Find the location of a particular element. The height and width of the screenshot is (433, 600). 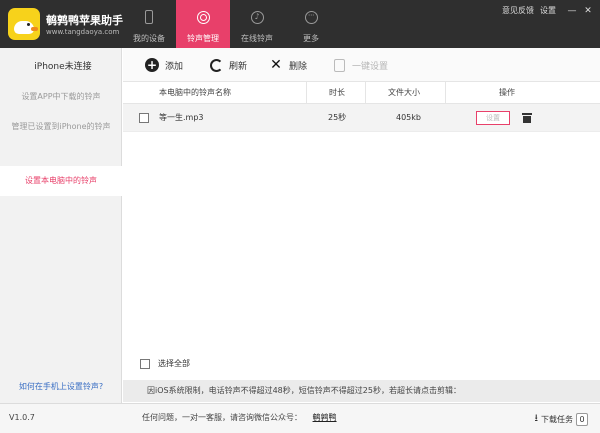

app-logo is located at coordinates (24, 24).